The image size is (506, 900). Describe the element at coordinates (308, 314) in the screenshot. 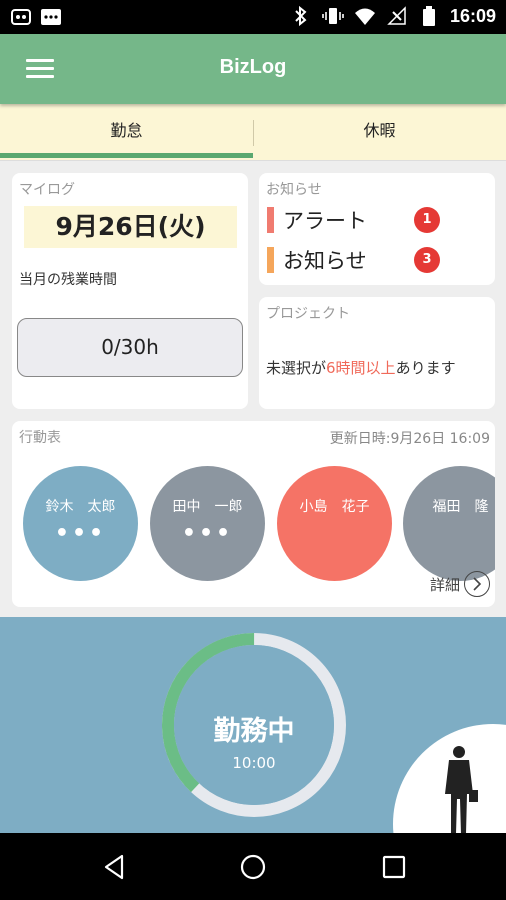

I see `project-label: プロジェクト` at that location.